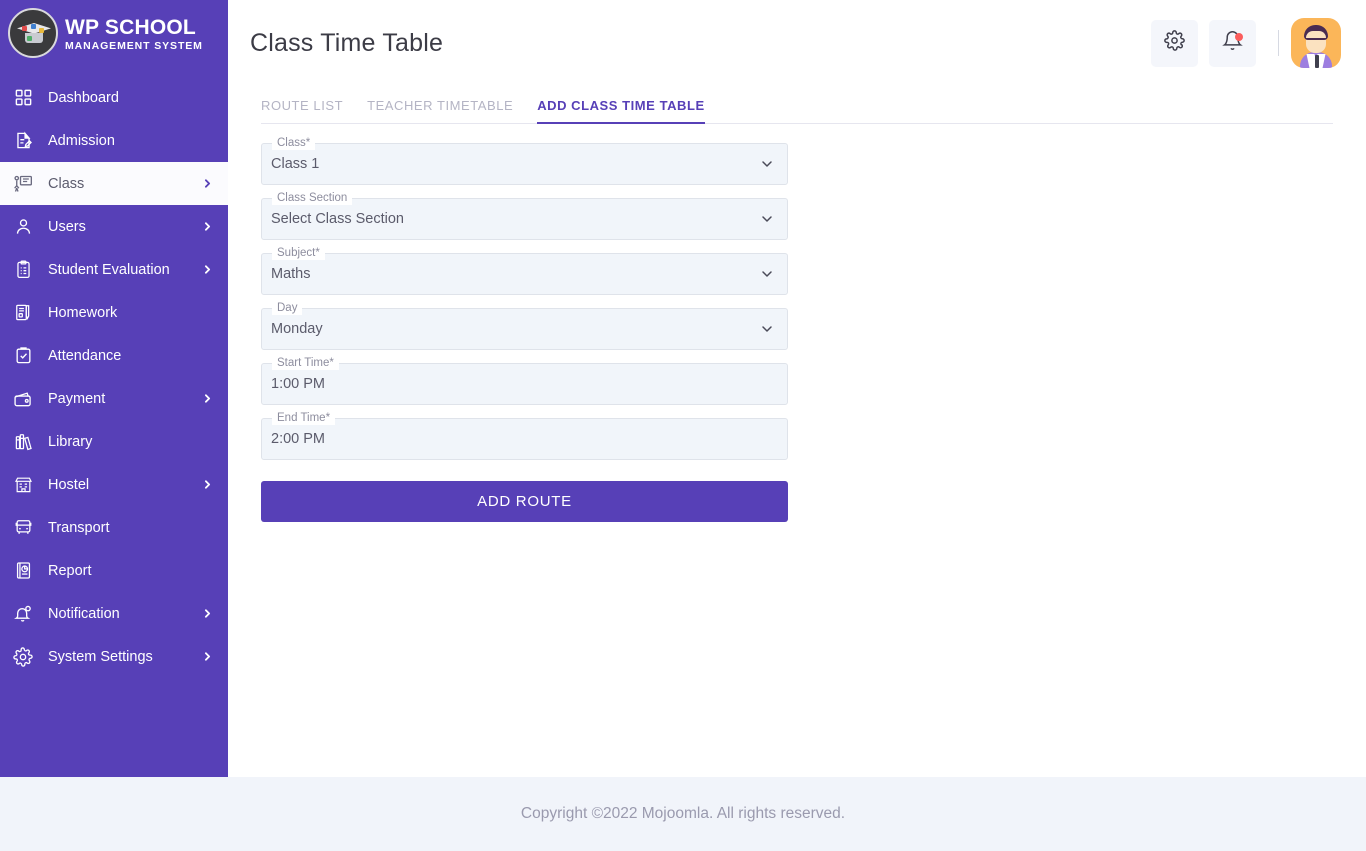 The width and height of the screenshot is (1366, 851). What do you see at coordinates (302, 110) in the screenshot?
I see `tab-route-list: ROUTE LIST` at bounding box center [302, 110].